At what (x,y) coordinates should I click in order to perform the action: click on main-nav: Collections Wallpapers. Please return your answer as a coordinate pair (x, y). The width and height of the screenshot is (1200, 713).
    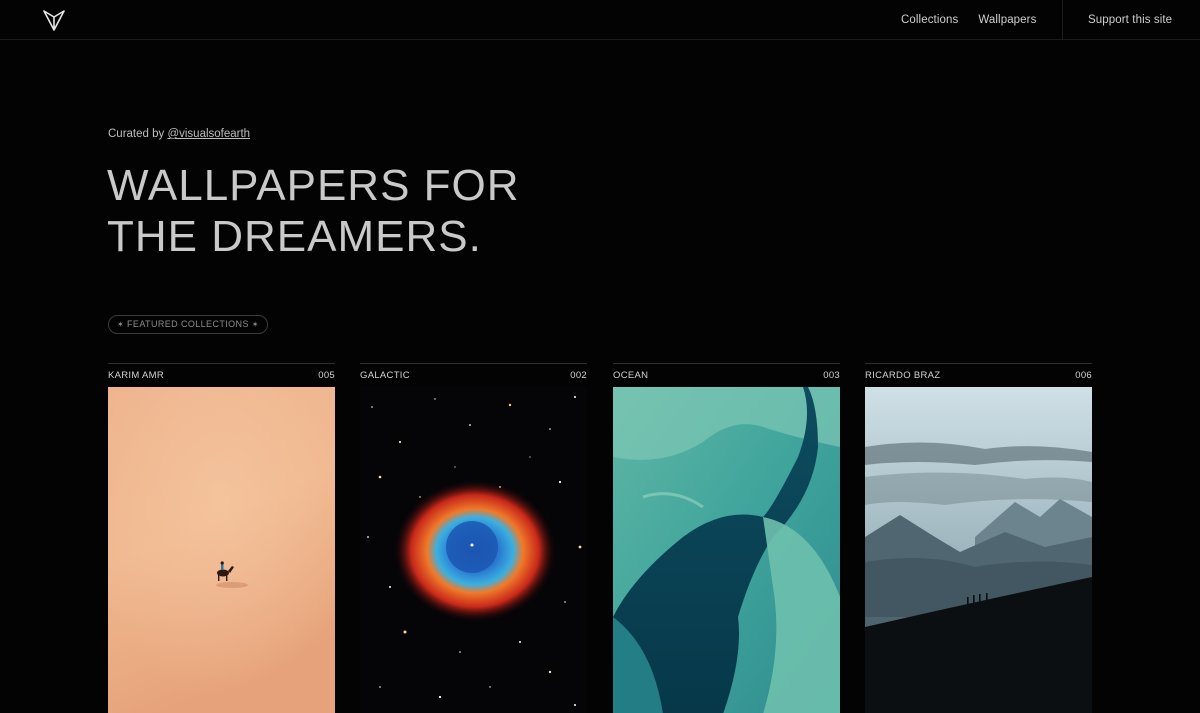
    Looking at the image, I should click on (978, 20).